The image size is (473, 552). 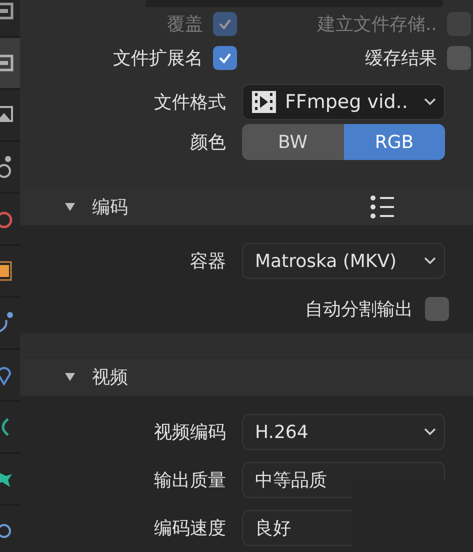 What do you see at coordinates (343, 102) in the screenshot?
I see `file-format-dropdown: FFmpeg vid..` at bounding box center [343, 102].